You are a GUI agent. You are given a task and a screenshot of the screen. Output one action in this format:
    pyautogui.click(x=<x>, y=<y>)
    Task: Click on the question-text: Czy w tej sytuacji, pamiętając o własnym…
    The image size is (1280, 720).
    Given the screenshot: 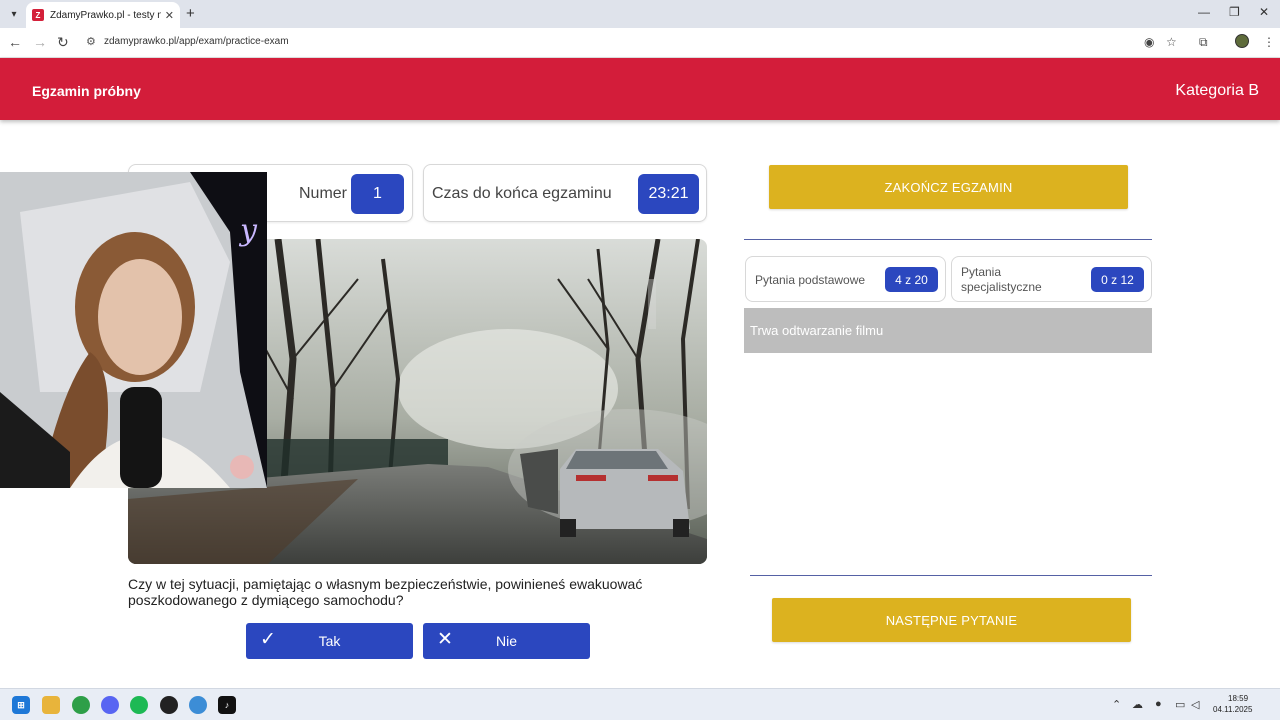 What is the action you would take?
    pyautogui.click(x=385, y=592)
    